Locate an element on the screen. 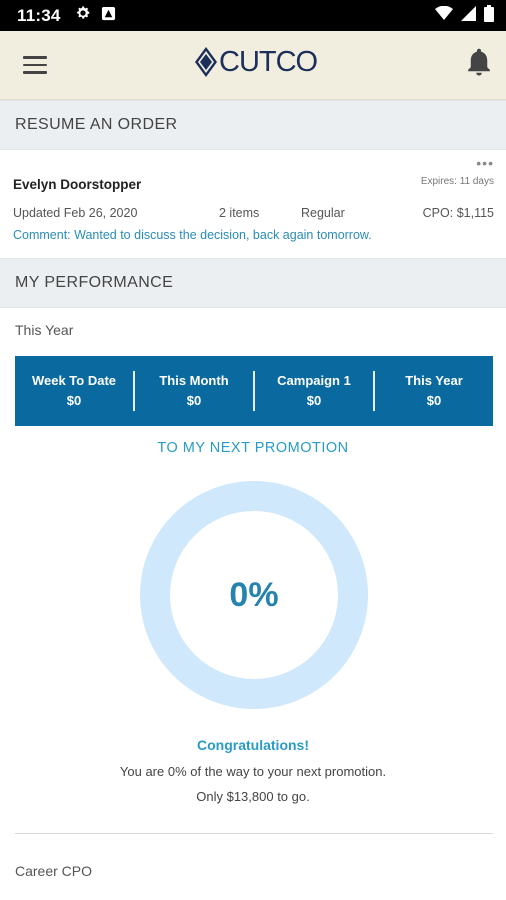 The height and width of the screenshot is (900, 506). wifi-icon is located at coordinates (444, 15).